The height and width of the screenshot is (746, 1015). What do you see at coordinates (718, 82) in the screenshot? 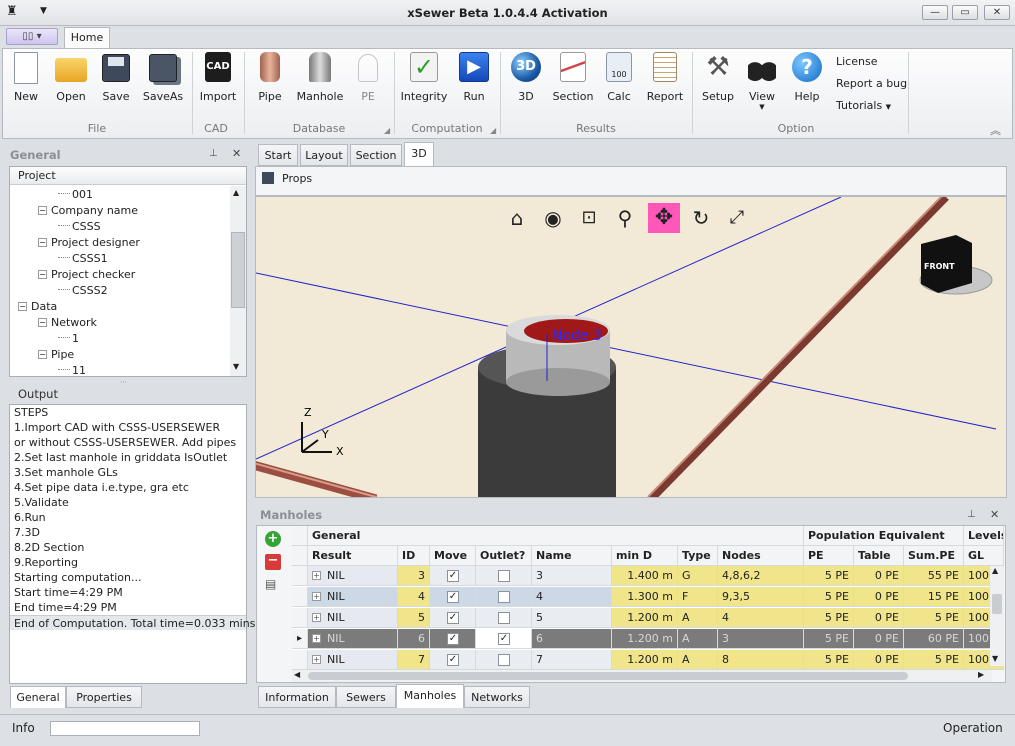
I see `setup-button: ⚒ Setup` at bounding box center [718, 82].